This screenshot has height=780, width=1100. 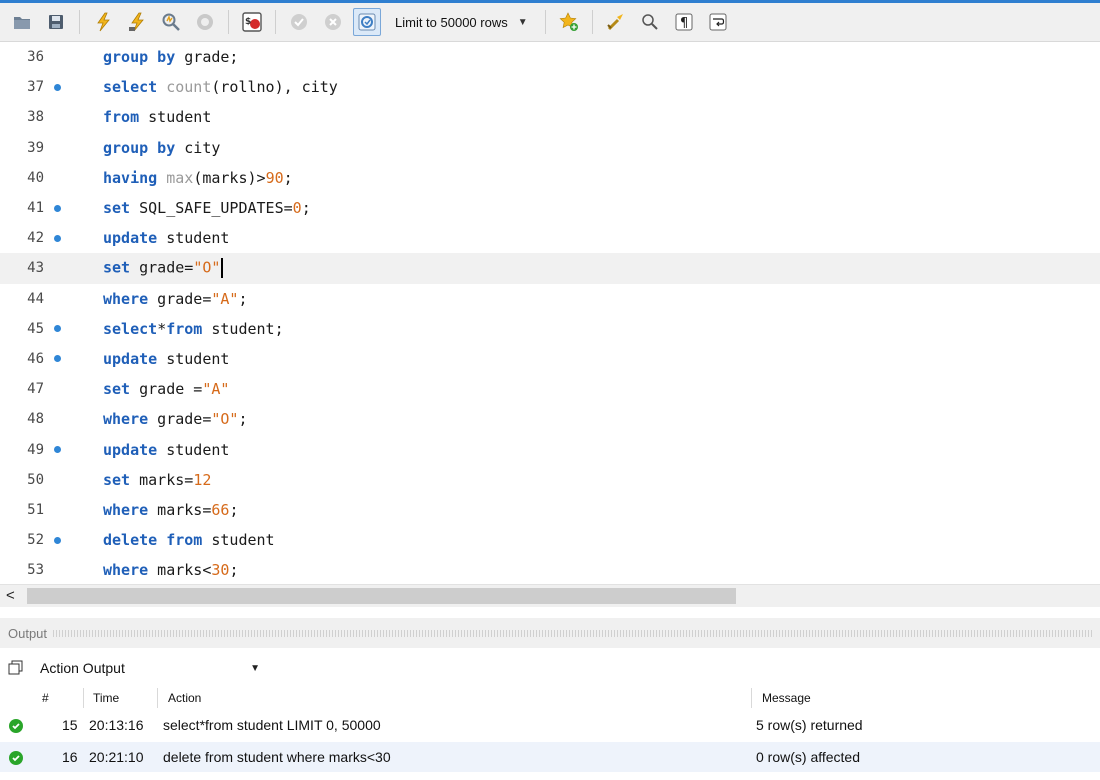 What do you see at coordinates (198, 147) in the screenshot?
I see `code-token: city` at bounding box center [198, 147].